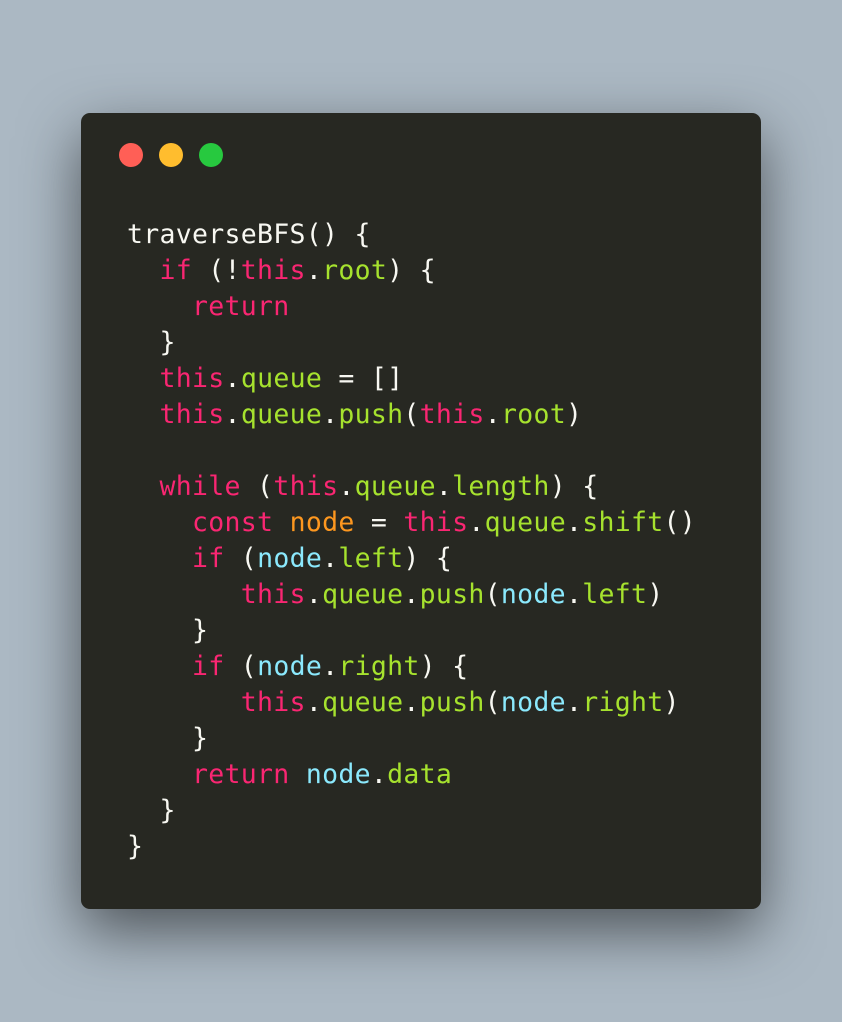 Image resolution: width=842 pixels, height=1022 pixels. What do you see at coordinates (655, 594) in the screenshot?
I see `code-token: )` at bounding box center [655, 594].